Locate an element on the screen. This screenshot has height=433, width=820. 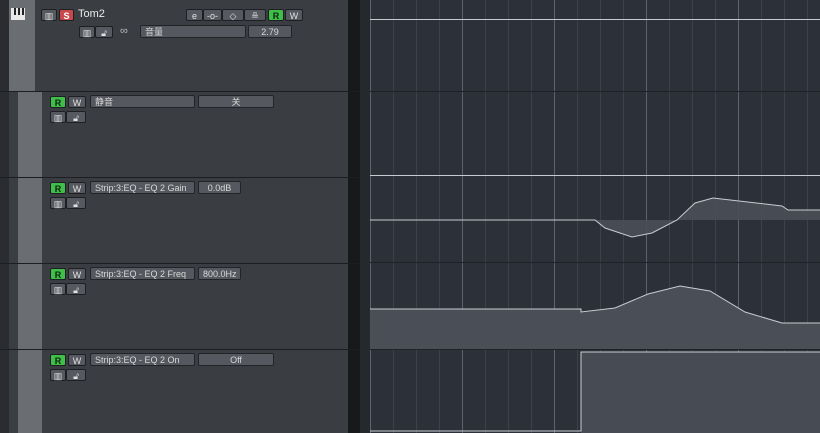
e-icon: e is located at coordinates (194, 16).